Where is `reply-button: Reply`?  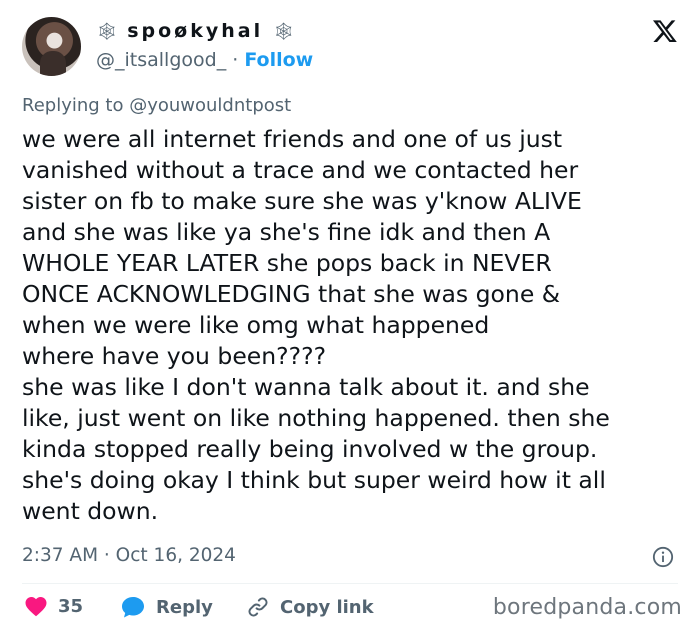 reply-button: Reply is located at coordinates (166, 607).